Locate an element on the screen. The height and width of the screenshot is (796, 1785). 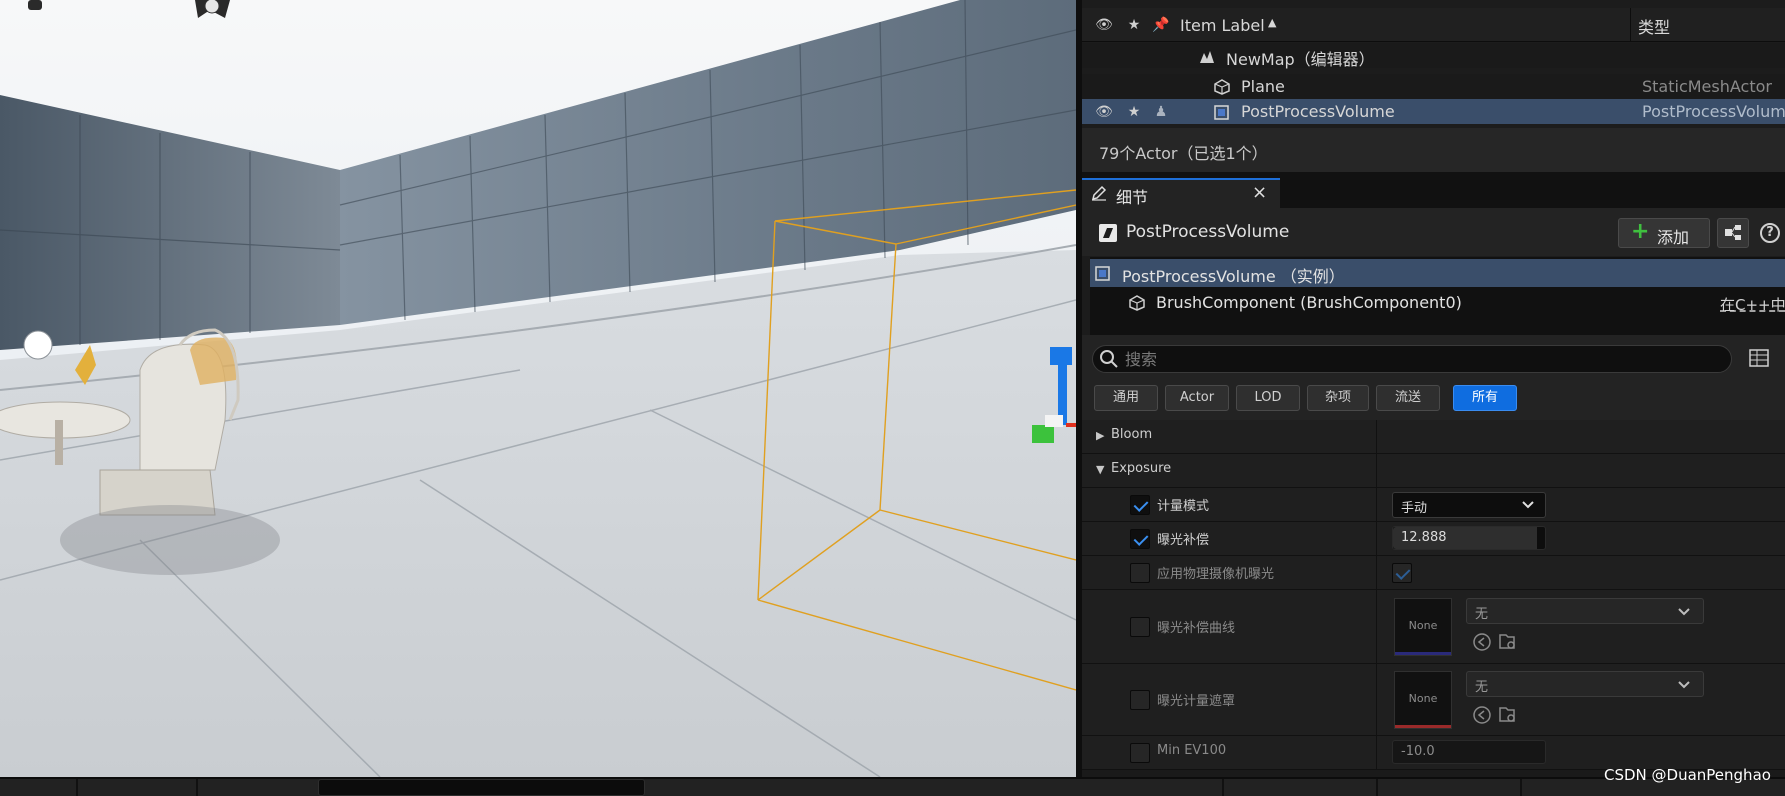
outliner-row: Plane StaticMeshActor is located at coordinates (1433, 86).